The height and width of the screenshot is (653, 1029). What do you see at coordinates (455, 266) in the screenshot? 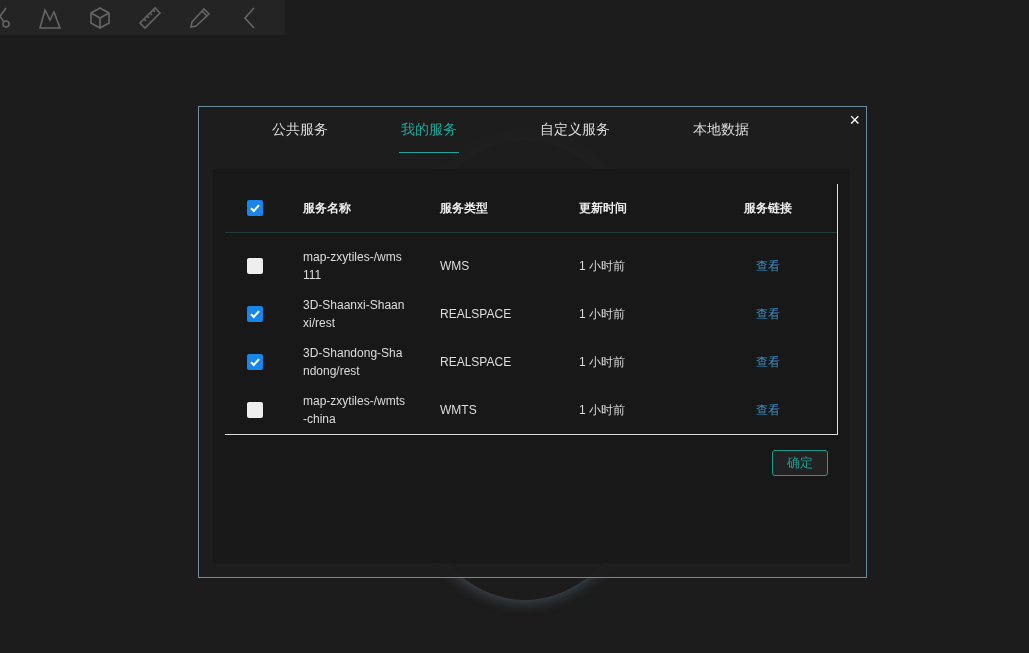
I see `service-type: WMS` at bounding box center [455, 266].